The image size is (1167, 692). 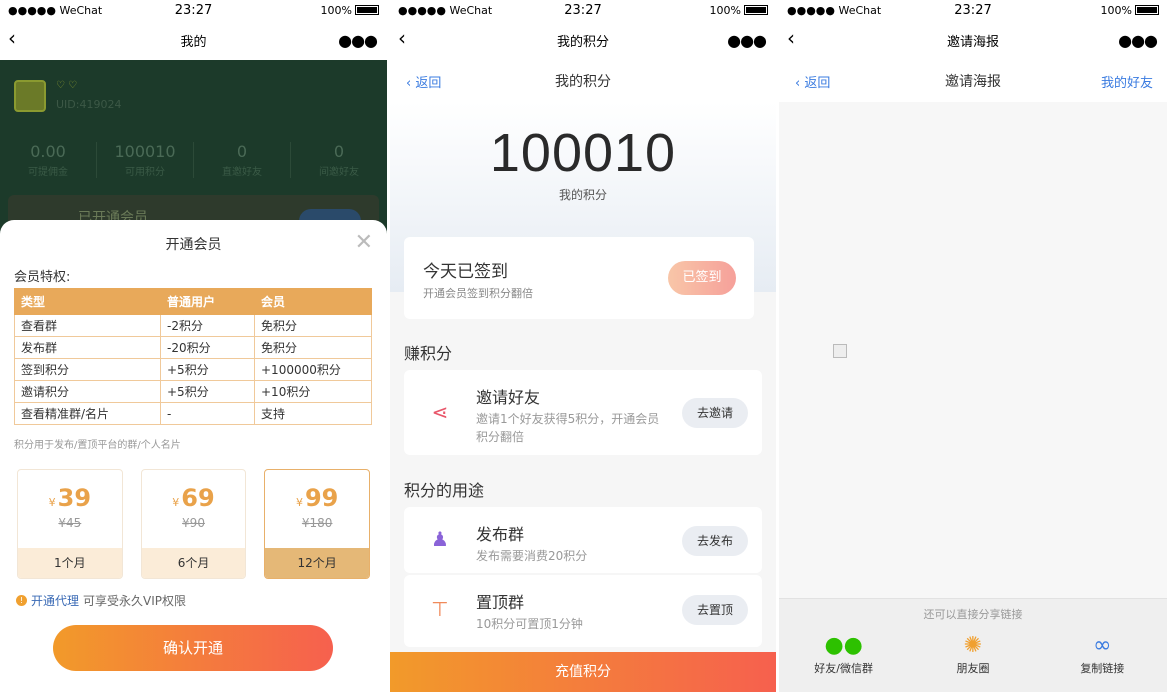 What do you see at coordinates (973, 614) in the screenshot?
I see `share-tip: 还可以直接分享链接` at bounding box center [973, 614].